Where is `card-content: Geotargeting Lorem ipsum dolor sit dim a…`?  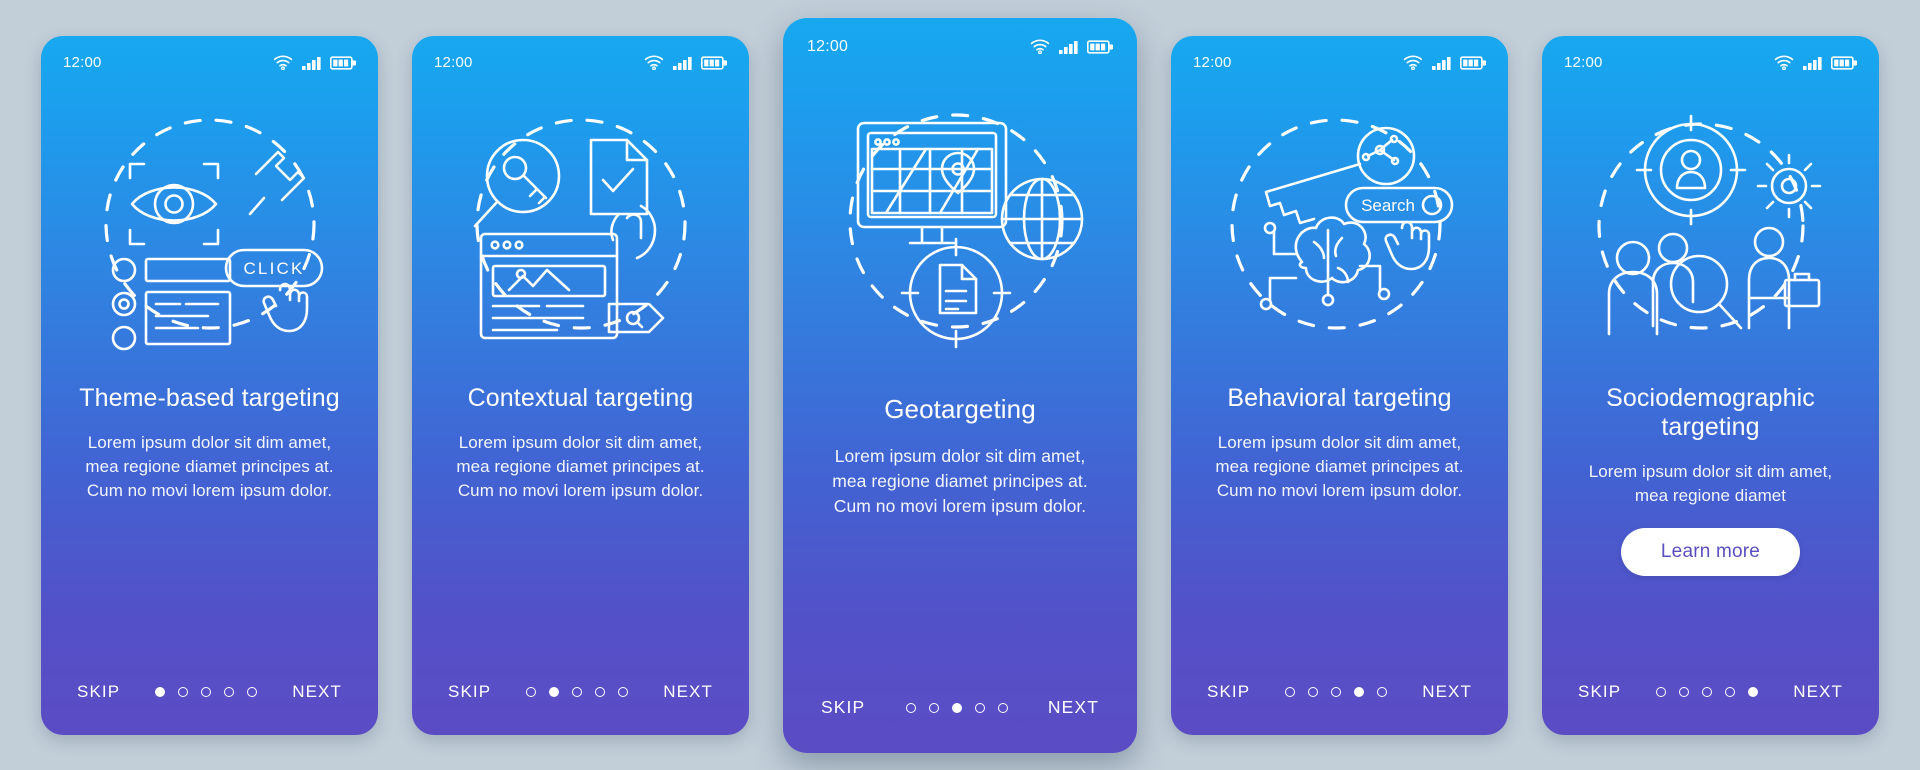
card-content: Geotargeting Lorem ipsum dolor sit dim a… is located at coordinates (960, 513).